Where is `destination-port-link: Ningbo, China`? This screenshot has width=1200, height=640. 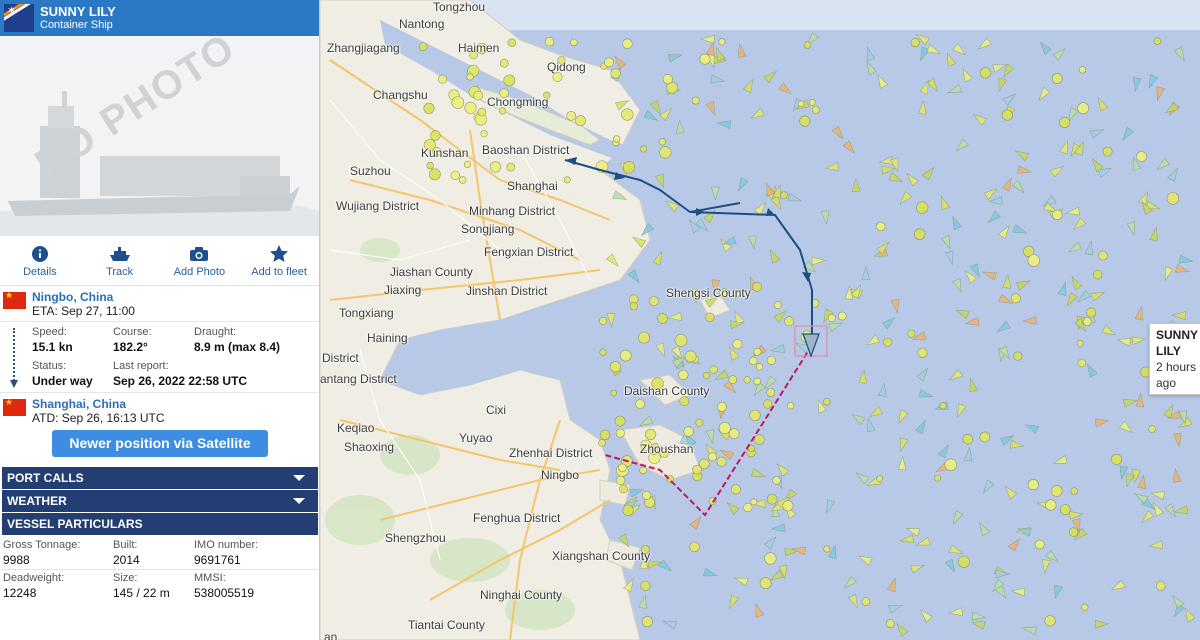
destination-port-link: Ningbo, China is located at coordinates (83, 297).